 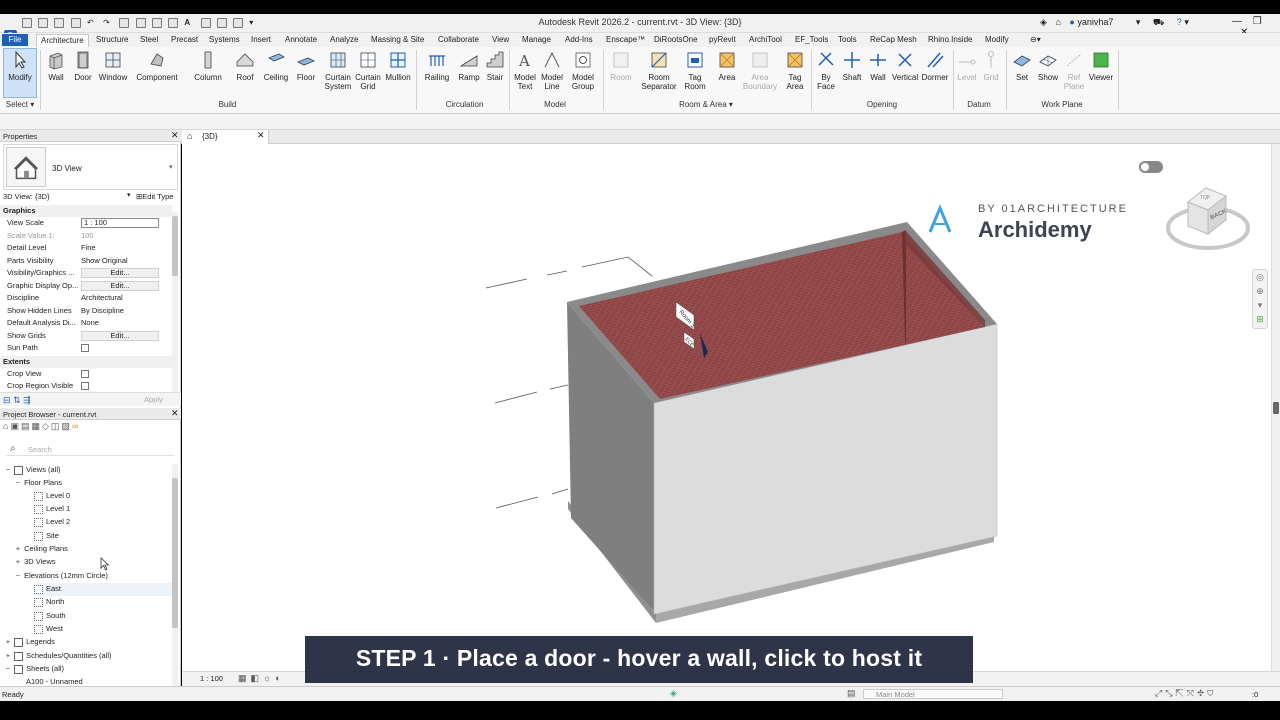 What do you see at coordinates (261, 135) in the screenshot?
I see `close-view-tab-icon: ✕` at bounding box center [261, 135].